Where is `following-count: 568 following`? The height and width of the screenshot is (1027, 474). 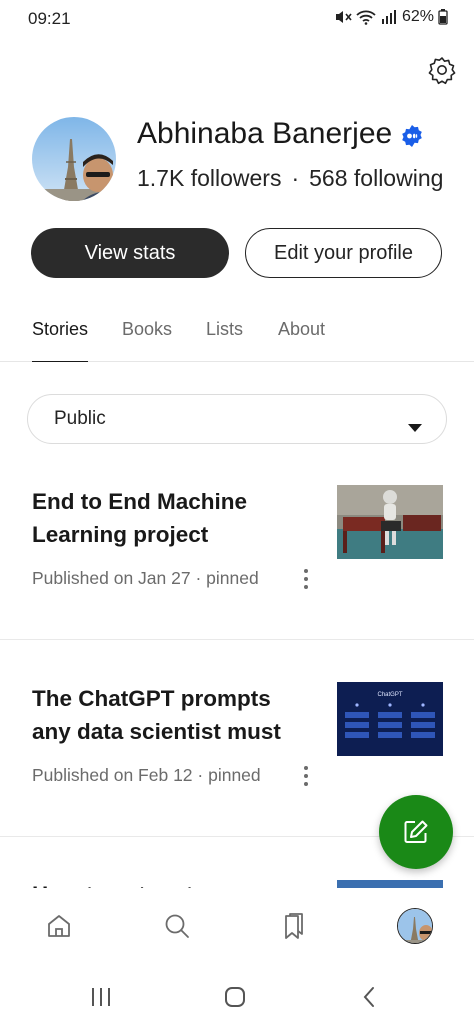 following-count: 568 following is located at coordinates (376, 178).